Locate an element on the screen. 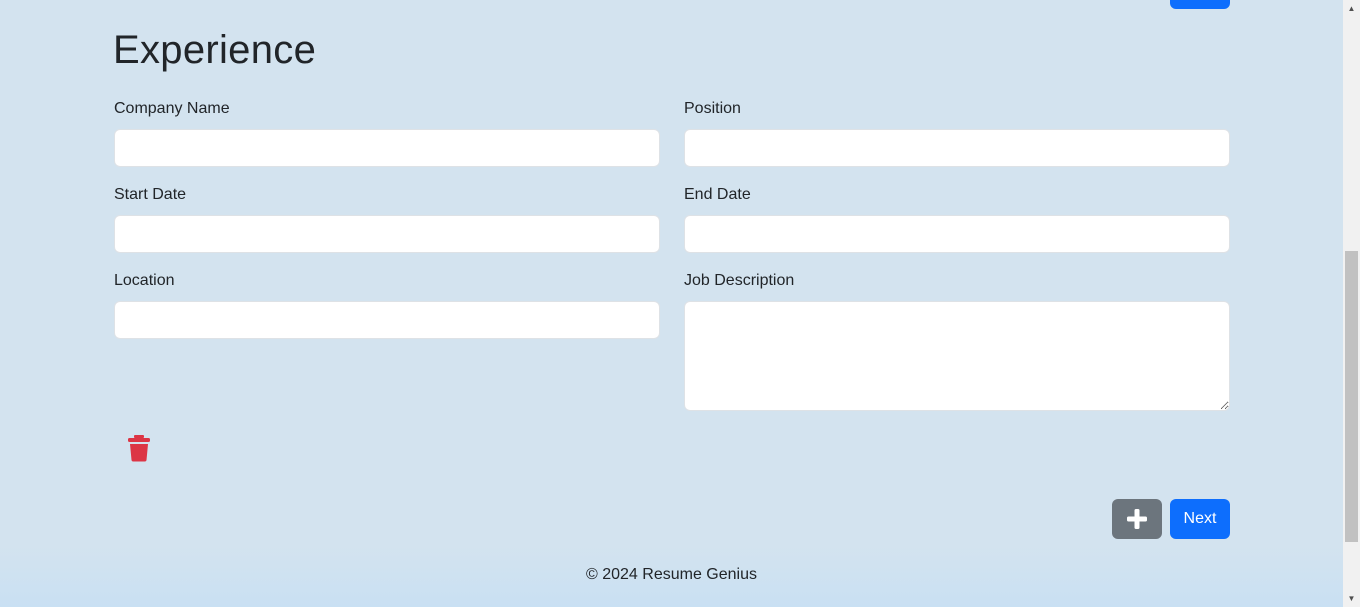 This screenshot has height=607, width=1360. delete-experience-button is located at coordinates (139, 448).